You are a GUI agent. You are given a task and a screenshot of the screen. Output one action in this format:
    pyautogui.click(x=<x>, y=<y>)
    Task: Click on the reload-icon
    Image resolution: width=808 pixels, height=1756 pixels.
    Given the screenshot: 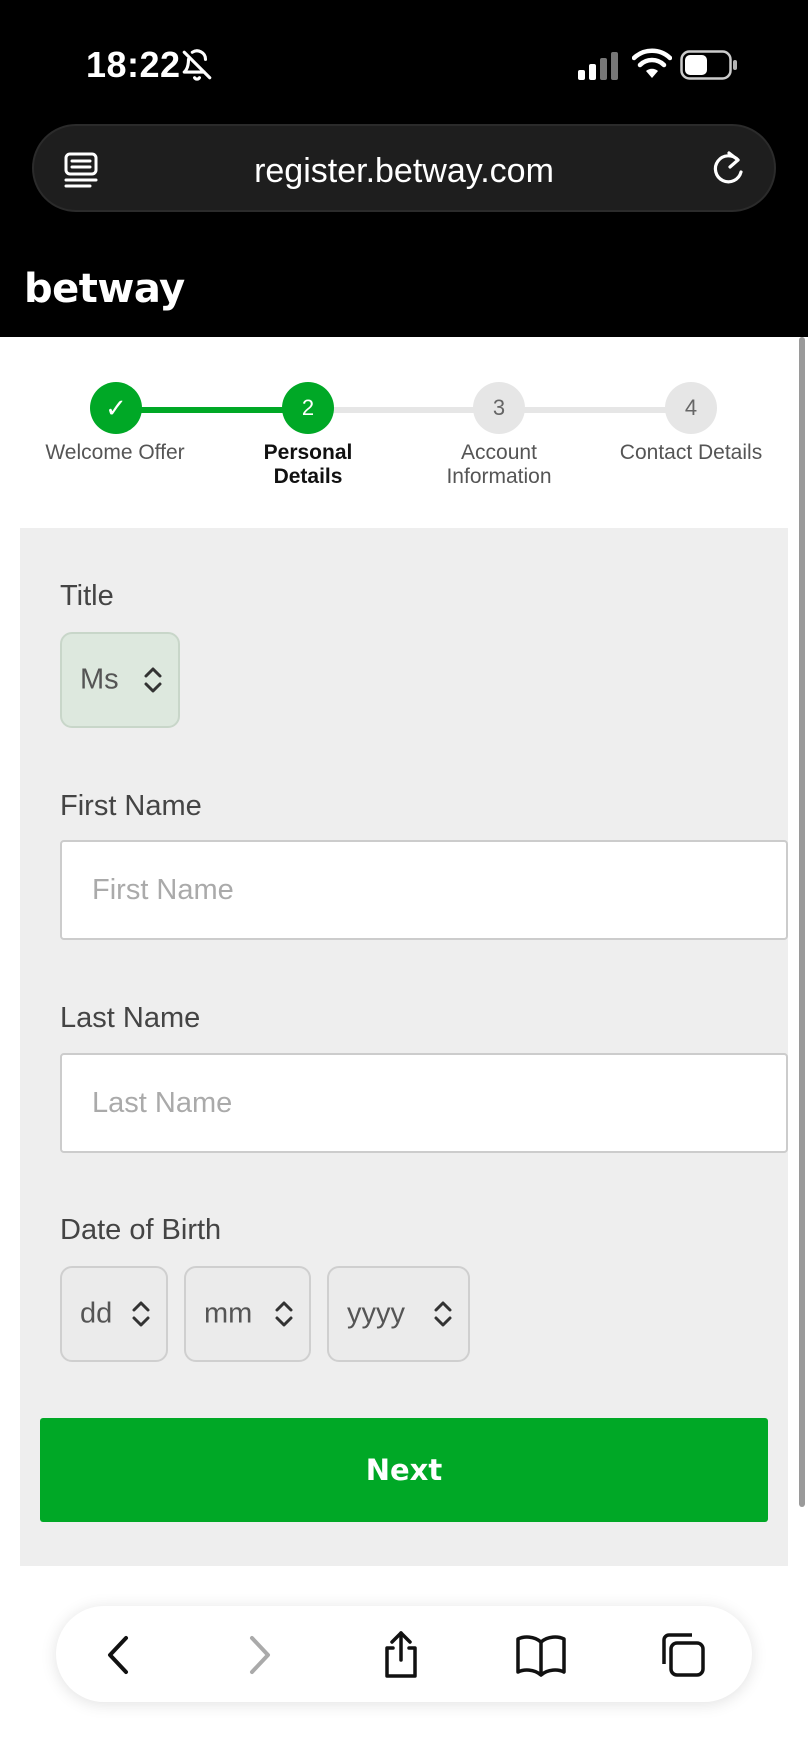 What is the action you would take?
    pyautogui.click(x=728, y=168)
    